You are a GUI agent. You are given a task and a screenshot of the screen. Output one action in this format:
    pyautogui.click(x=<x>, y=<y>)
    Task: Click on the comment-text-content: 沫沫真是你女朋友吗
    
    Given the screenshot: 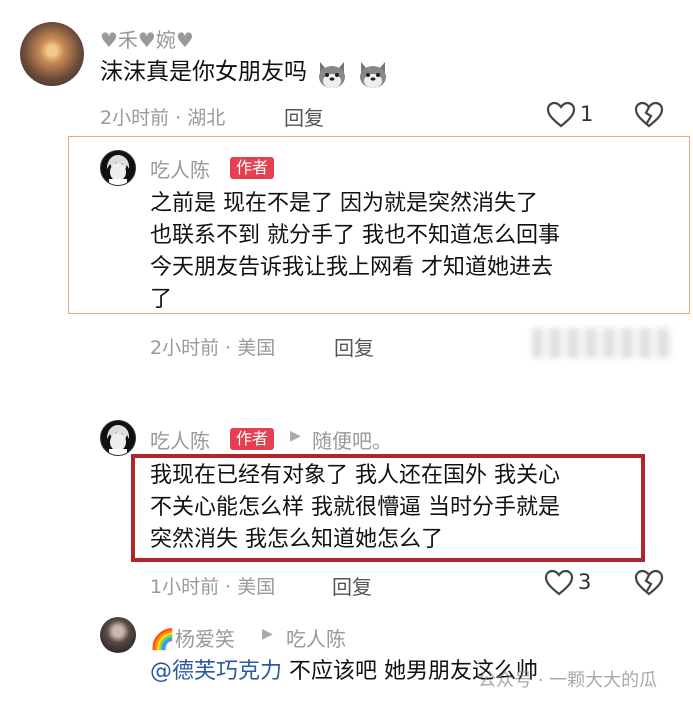 What is the action you would take?
    pyautogui.click(x=203, y=72)
    